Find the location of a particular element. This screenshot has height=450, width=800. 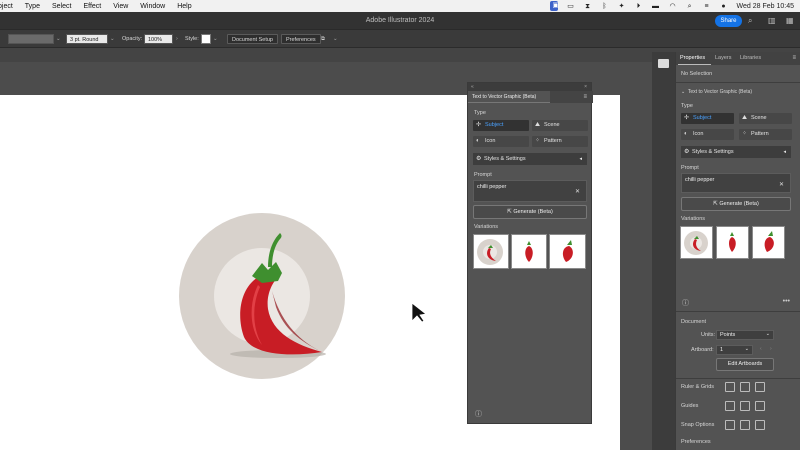

menu-select: Select is located at coordinates (61, 6).